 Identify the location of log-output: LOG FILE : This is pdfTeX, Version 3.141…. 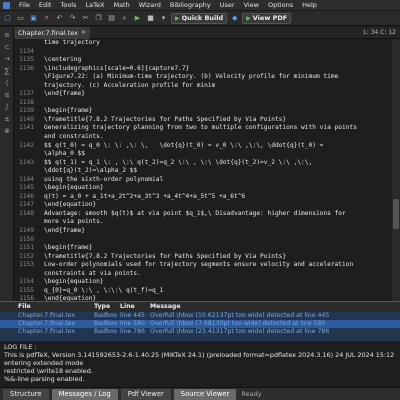
(200, 364).